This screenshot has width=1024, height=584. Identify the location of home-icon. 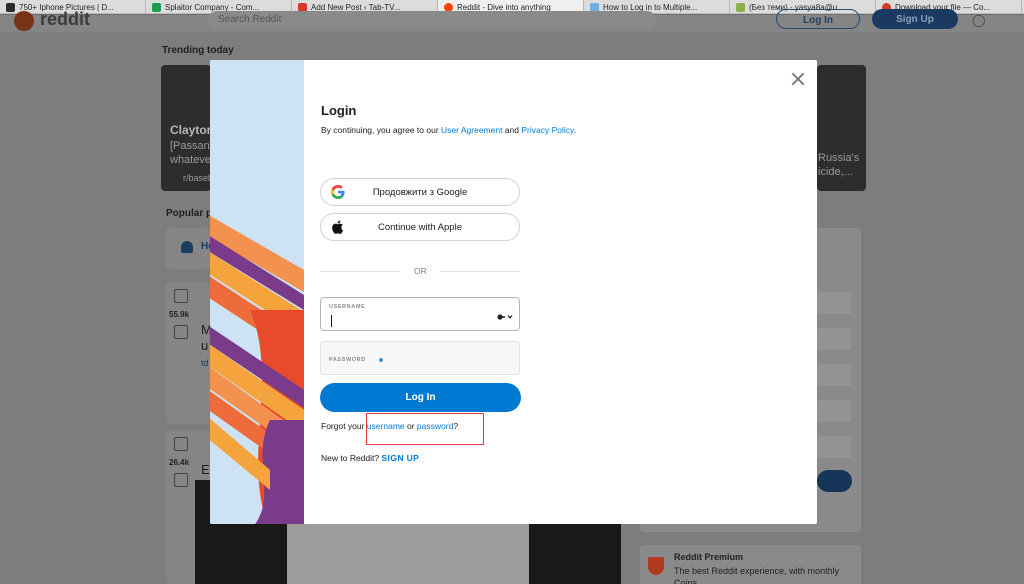
(187, 247).